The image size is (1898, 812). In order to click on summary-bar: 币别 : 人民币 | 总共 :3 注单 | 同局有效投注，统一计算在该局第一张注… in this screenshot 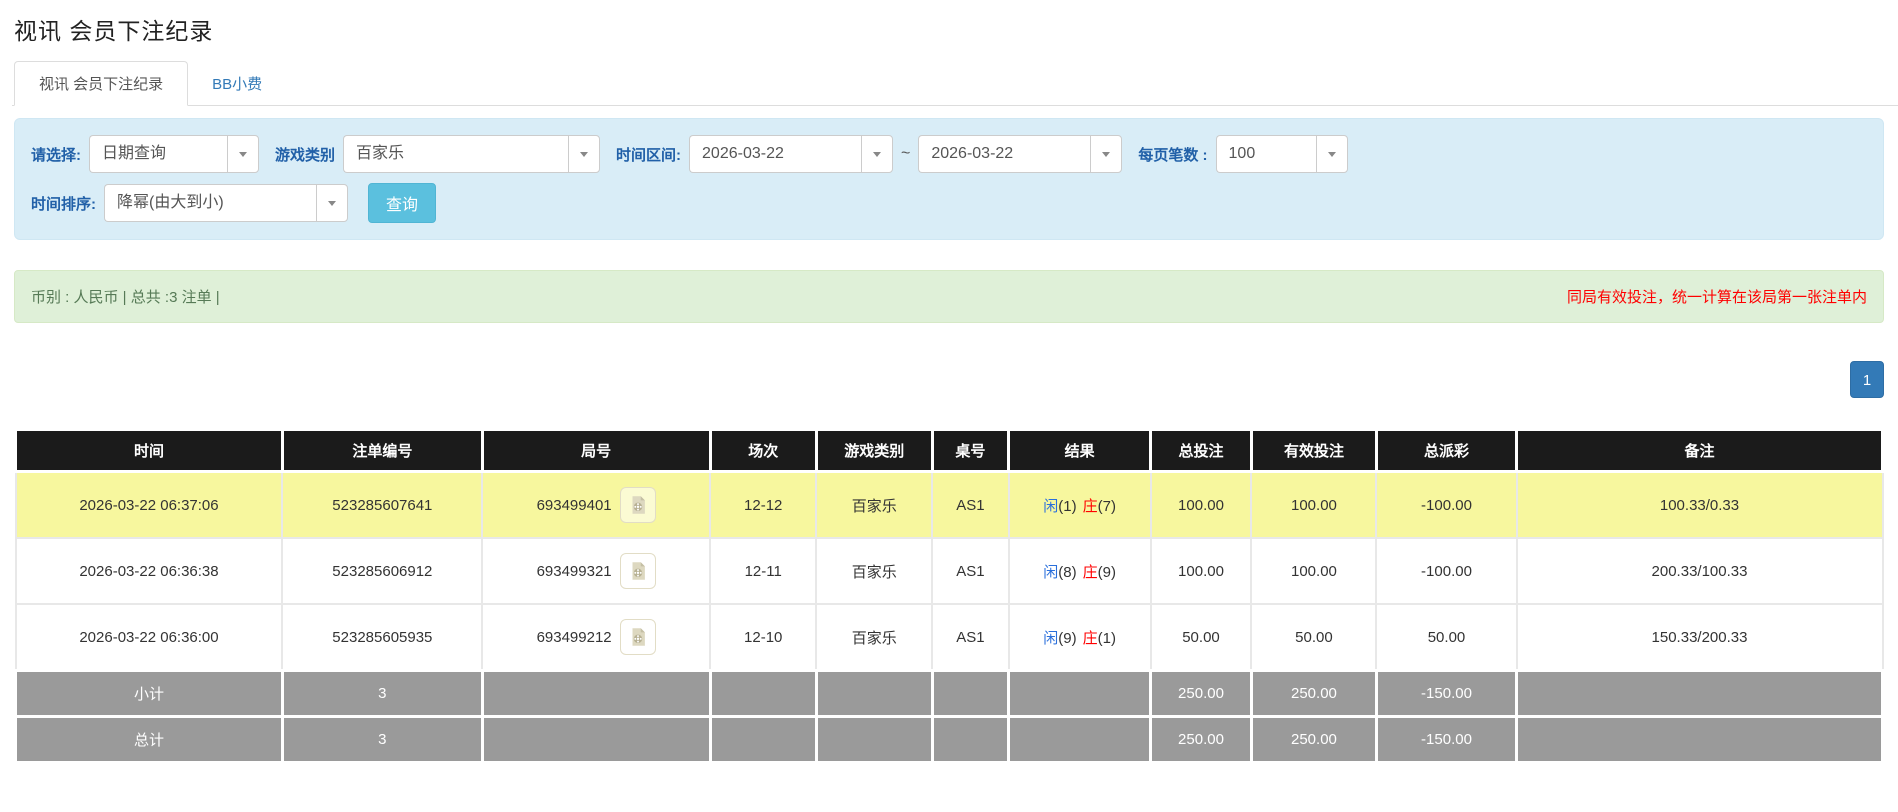, I will do `click(949, 296)`.